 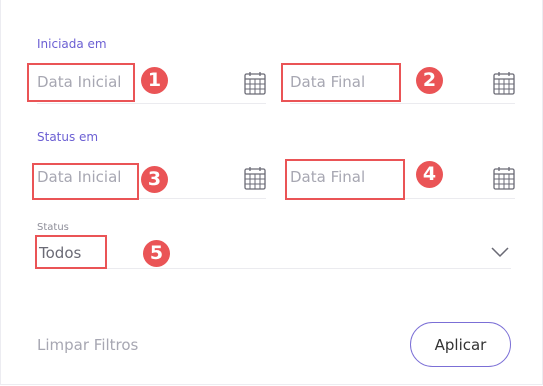 What do you see at coordinates (72, 44) in the screenshot?
I see `started-section-label: Iniciada em` at bounding box center [72, 44].